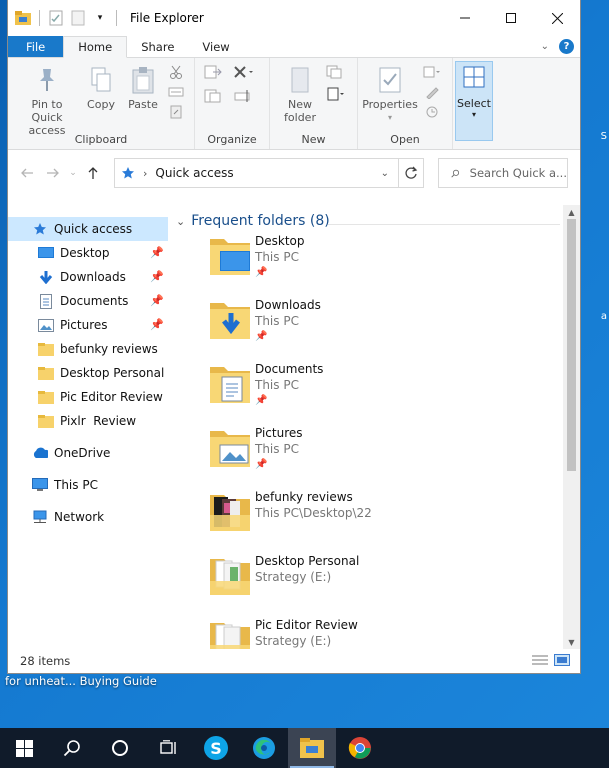 This screenshot has height=768, width=609. I want to click on open-icon, so click(432, 72).